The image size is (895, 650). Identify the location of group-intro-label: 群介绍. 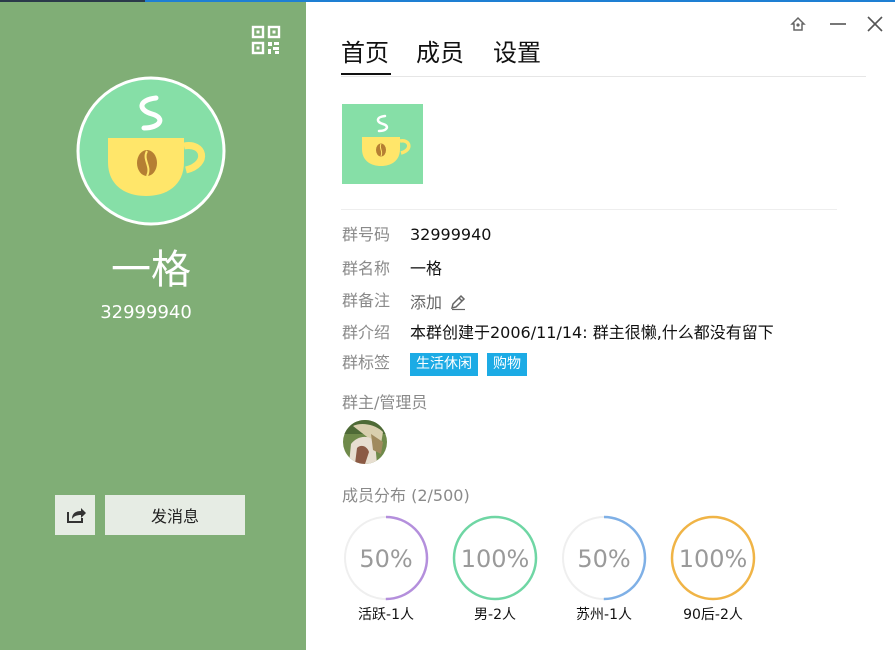
(366, 332).